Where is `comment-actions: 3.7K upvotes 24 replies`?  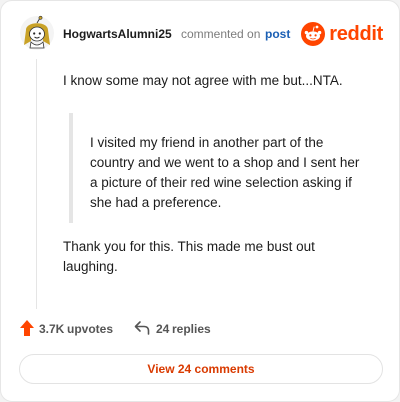
comment-actions: 3.7K upvotes 24 replies is located at coordinates (199, 329).